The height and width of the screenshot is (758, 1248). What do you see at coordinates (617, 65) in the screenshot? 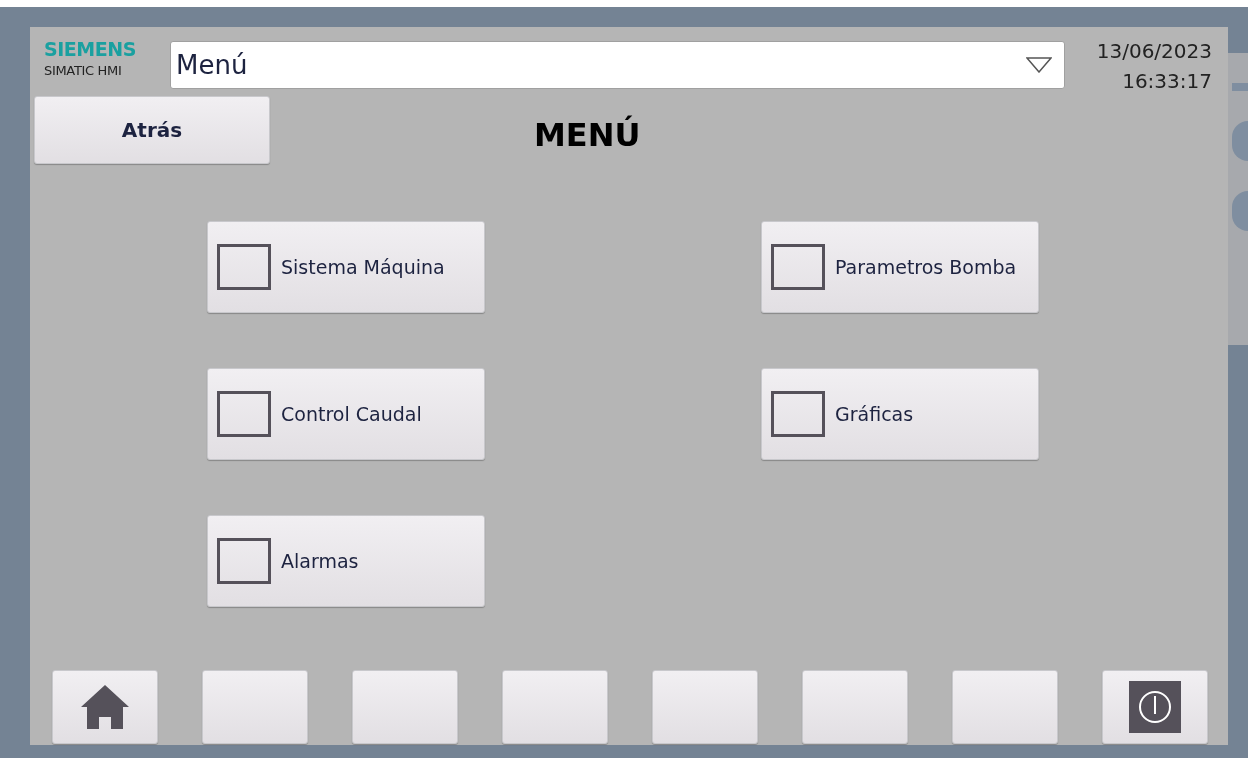
I see `screen-dropdown: Menú` at bounding box center [617, 65].